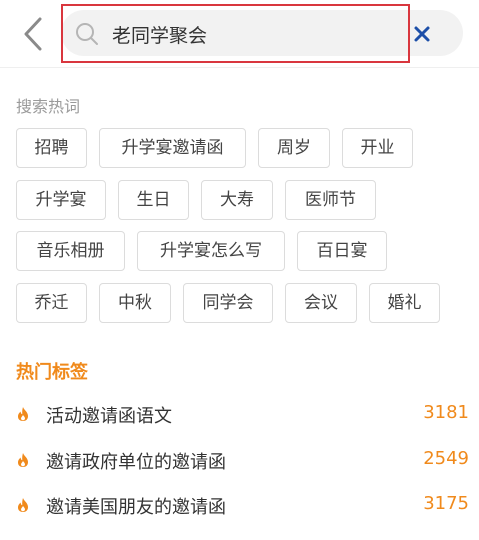  Describe the element at coordinates (446, 412) in the screenshot. I see `hot-tag-count: 3181` at that location.